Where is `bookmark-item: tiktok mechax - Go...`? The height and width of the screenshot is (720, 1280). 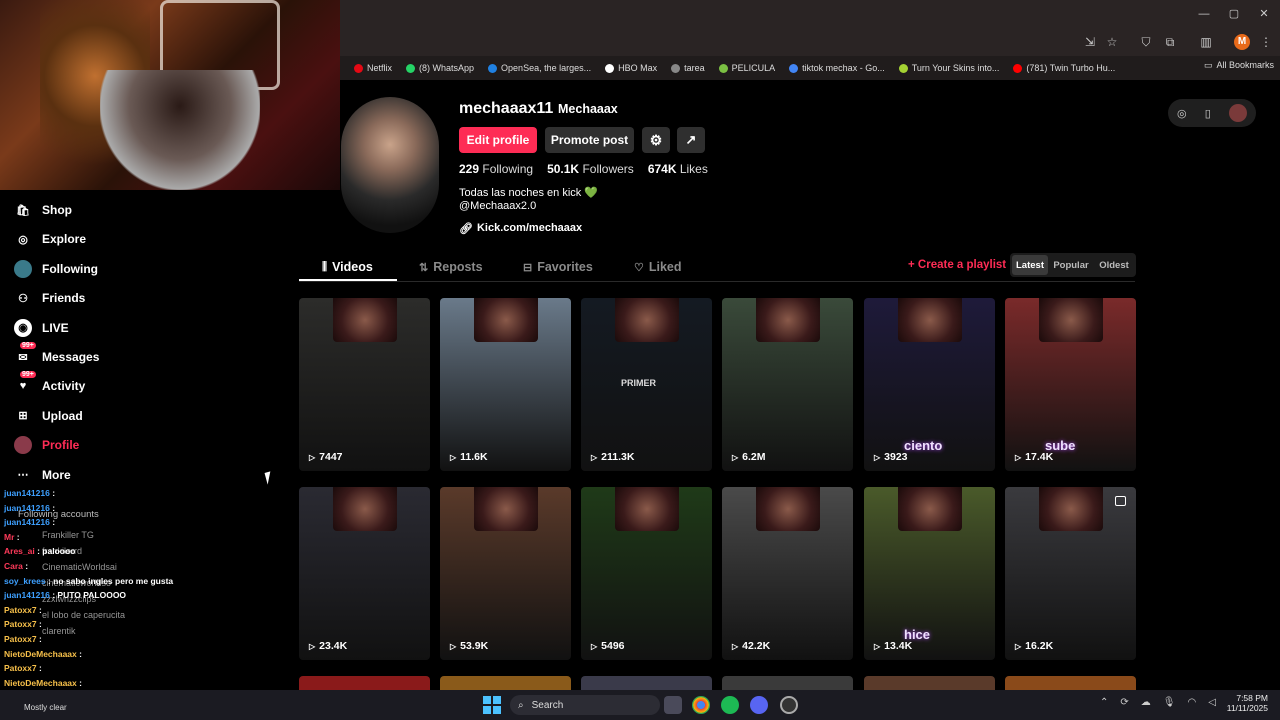
bookmark-item: tiktok mechax - Go... is located at coordinates (837, 68).